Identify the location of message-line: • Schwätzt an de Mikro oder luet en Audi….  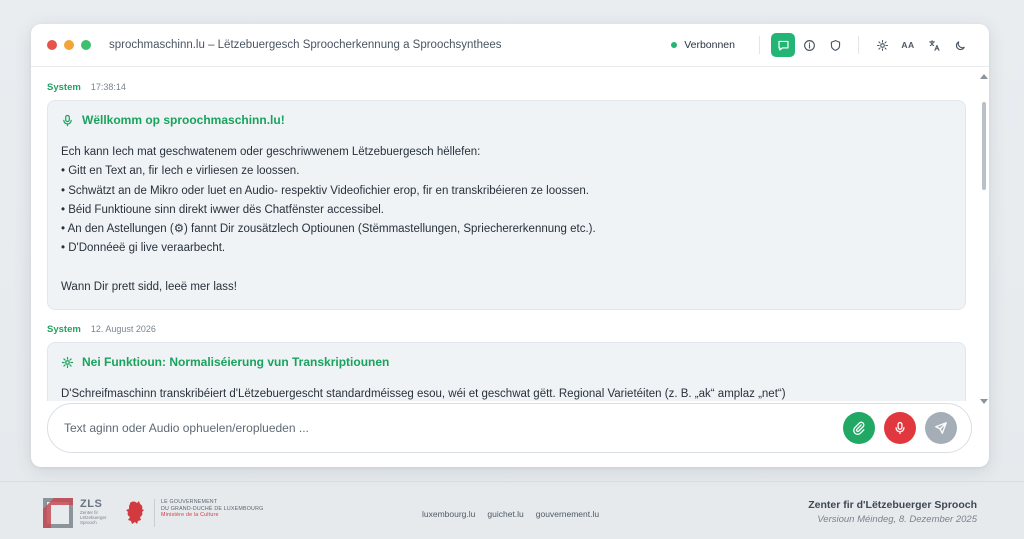
(325, 190).